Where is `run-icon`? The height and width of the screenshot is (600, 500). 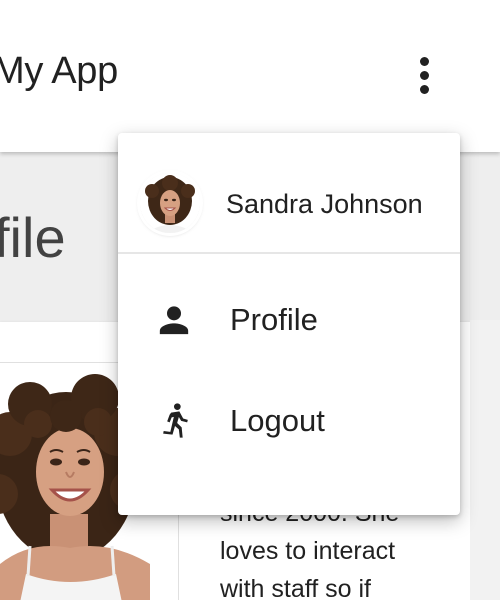 run-icon is located at coordinates (174, 421).